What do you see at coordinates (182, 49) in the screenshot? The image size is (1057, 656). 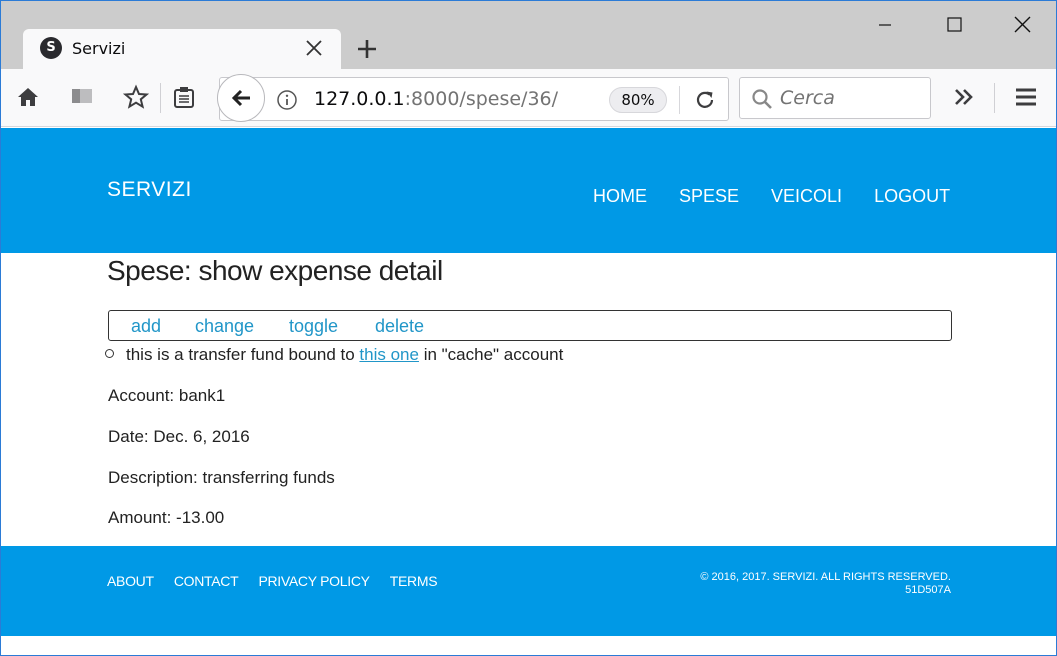 I see `browser-tab: S Servizi` at bounding box center [182, 49].